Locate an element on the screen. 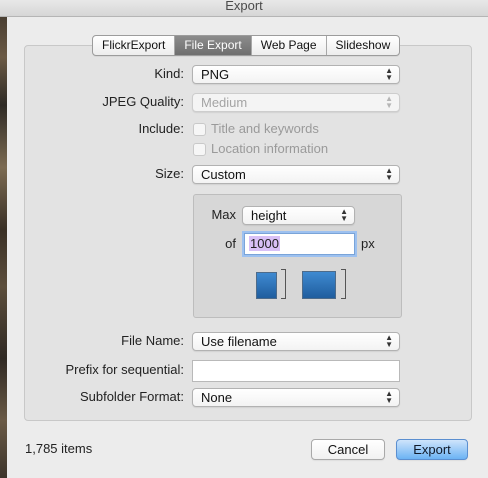 The width and height of the screenshot is (488, 478). portrait-bracket-icon is located at coordinates (283, 284).